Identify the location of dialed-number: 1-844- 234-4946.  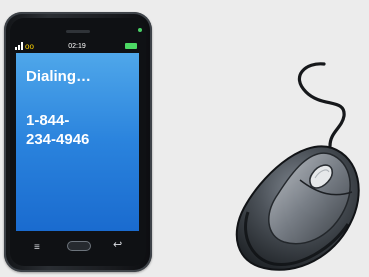
(81, 130).